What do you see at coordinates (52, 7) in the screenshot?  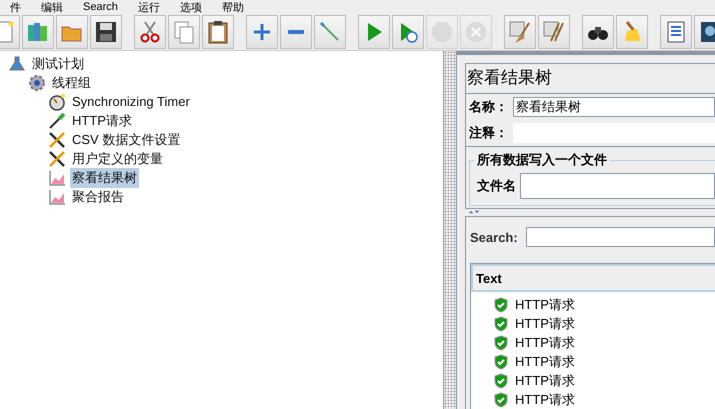 I see `menu-item: 编辑` at bounding box center [52, 7].